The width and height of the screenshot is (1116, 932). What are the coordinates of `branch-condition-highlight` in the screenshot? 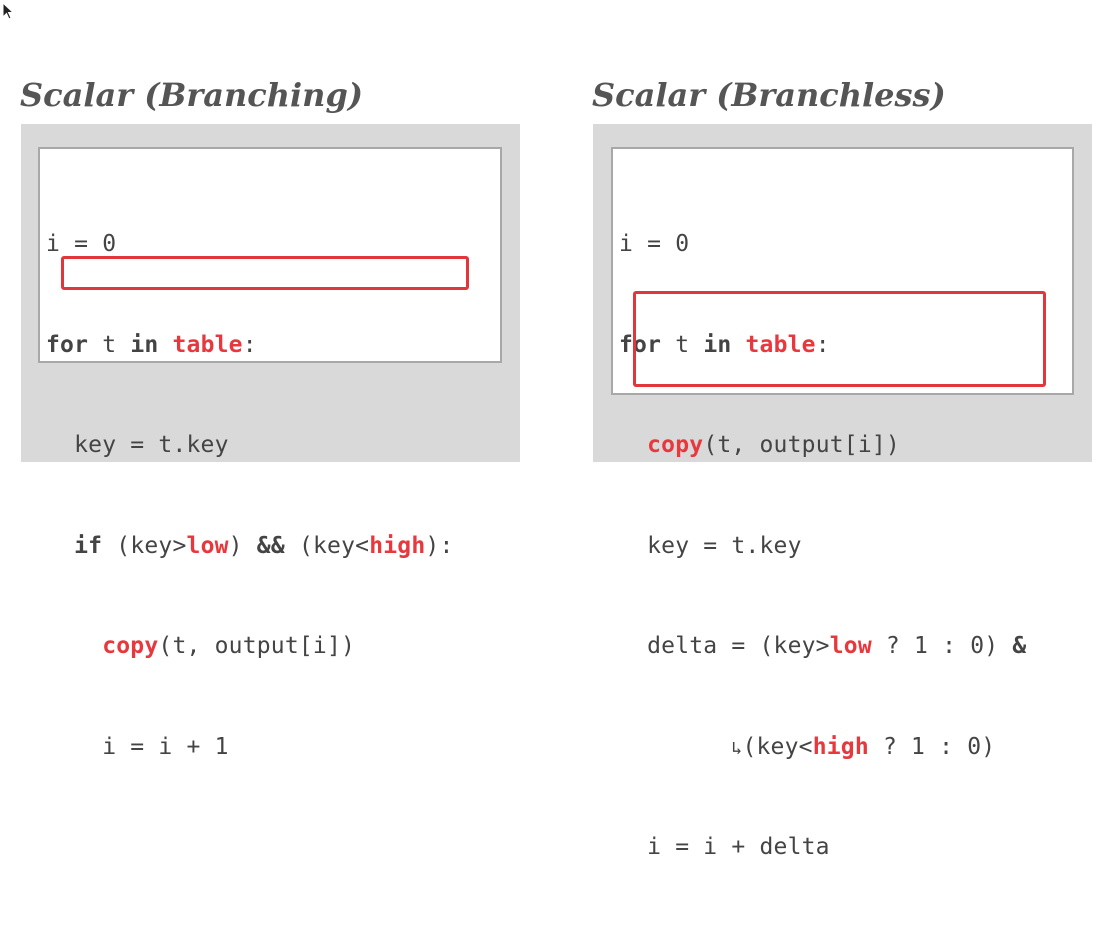 It's located at (265, 273).